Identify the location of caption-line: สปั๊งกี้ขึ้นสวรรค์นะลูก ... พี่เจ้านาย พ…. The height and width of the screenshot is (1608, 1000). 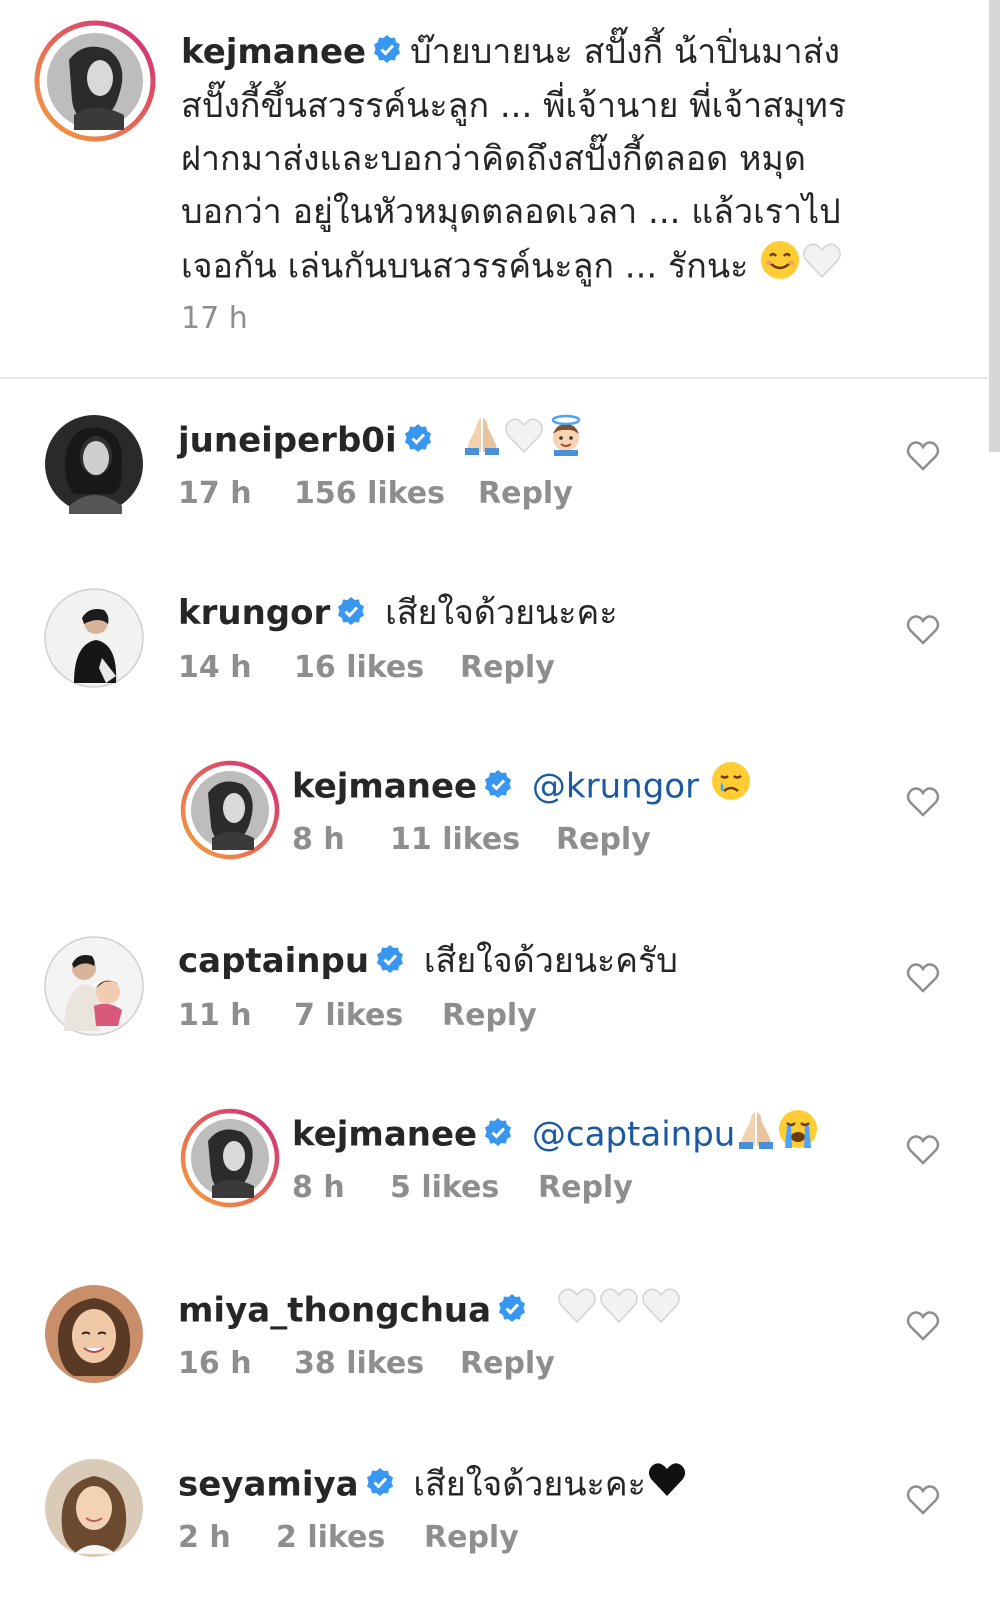
(514, 106).